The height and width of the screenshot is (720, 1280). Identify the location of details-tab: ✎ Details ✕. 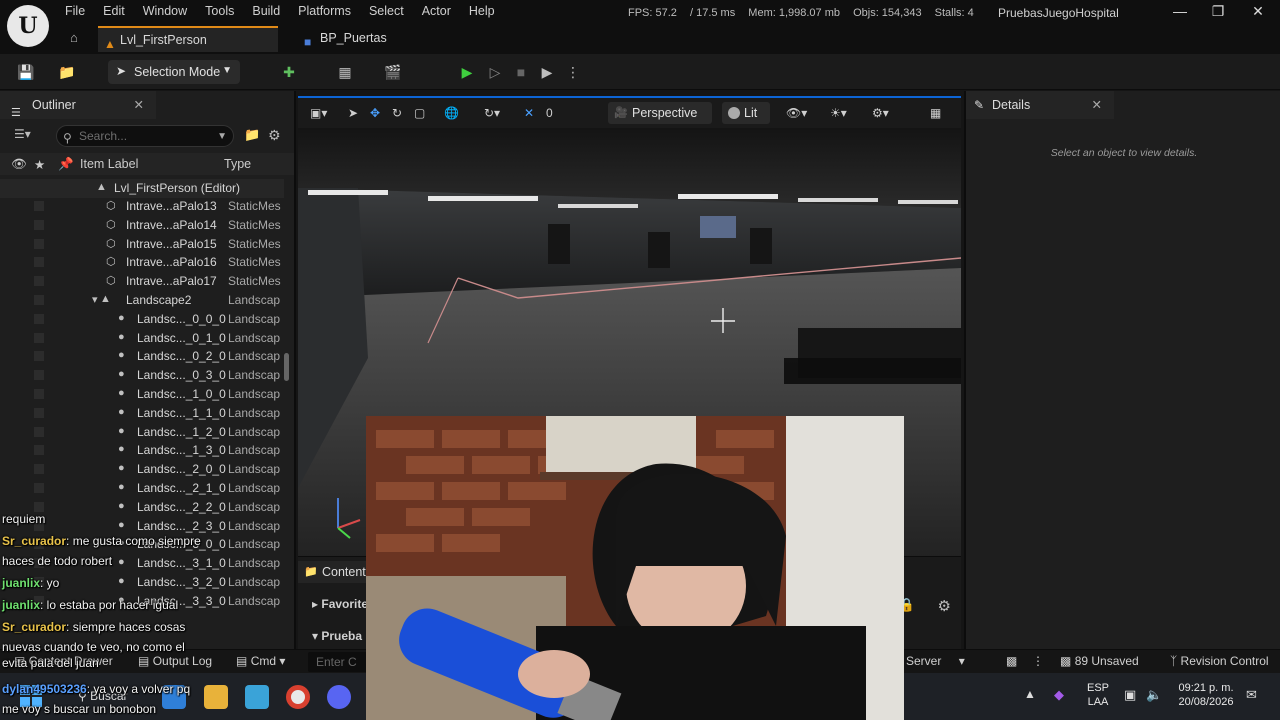
(1040, 105).